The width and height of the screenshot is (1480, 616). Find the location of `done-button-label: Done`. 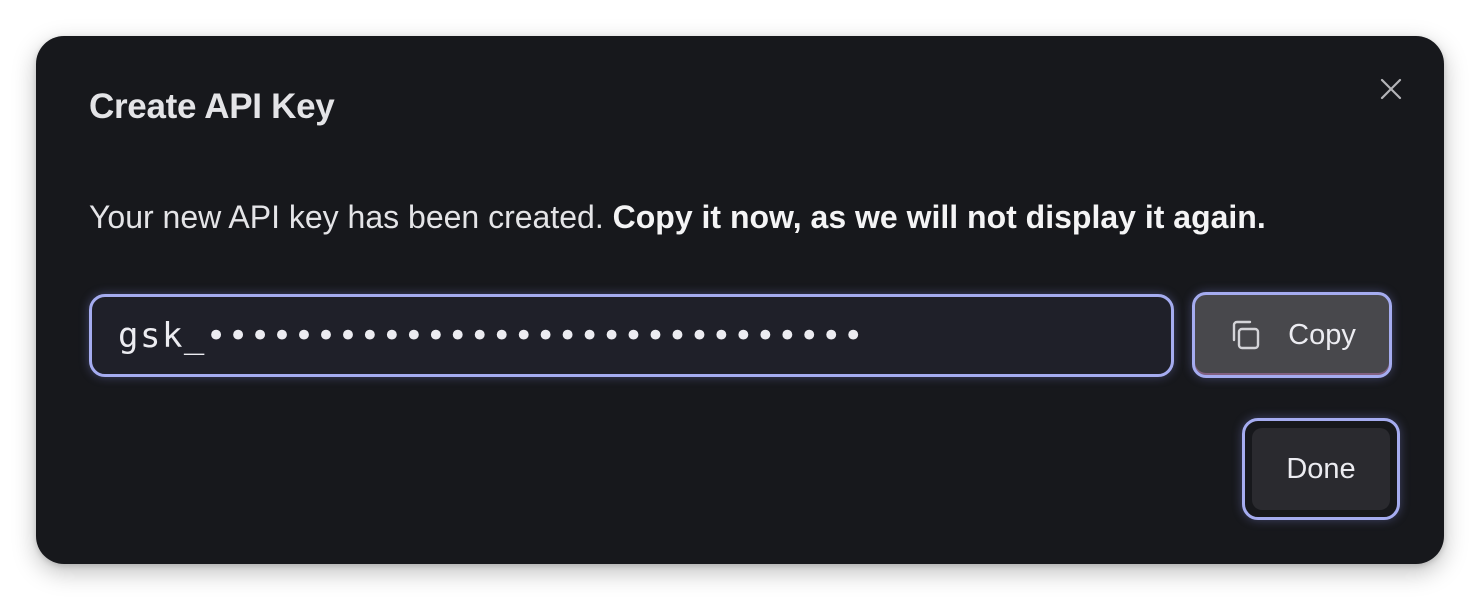

done-button-label: Done is located at coordinates (1321, 468).